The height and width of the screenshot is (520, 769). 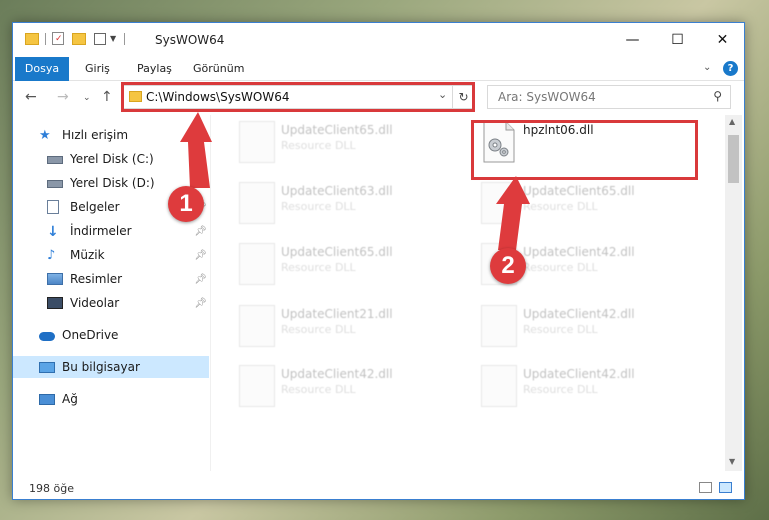 What do you see at coordinates (513, 213) in the screenshot?
I see `arrow-2-icon` at bounding box center [513, 213].